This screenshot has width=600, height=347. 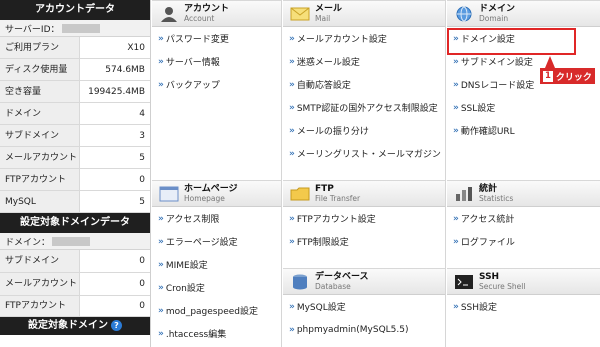 I want to click on subdomain-count-row: サブドメイン 3, so click(x=75, y=136).